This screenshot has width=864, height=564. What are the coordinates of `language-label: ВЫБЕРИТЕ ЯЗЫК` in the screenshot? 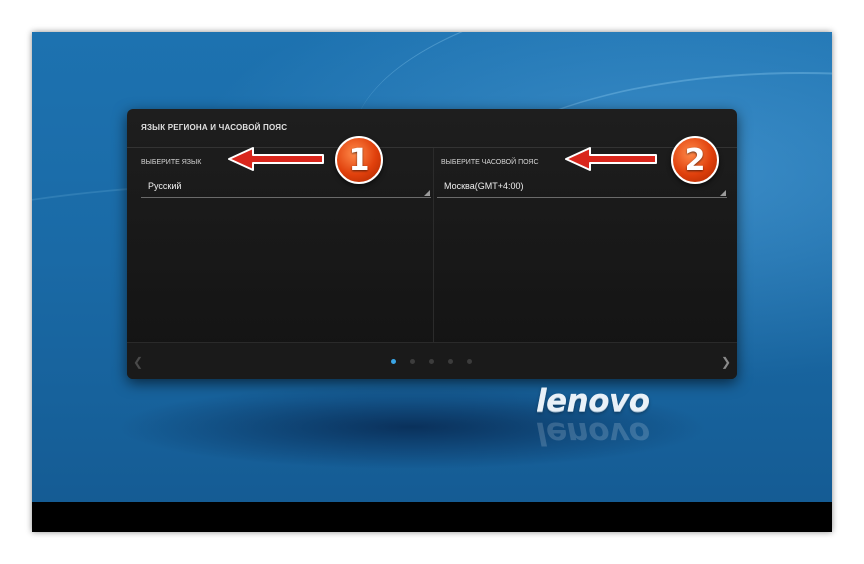 It's located at (171, 162).